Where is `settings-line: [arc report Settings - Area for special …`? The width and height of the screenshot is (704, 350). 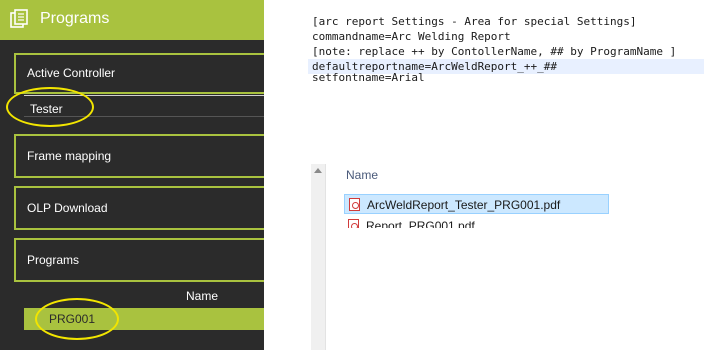
settings-line: [arc report Settings - Area for special … is located at coordinates (474, 21).